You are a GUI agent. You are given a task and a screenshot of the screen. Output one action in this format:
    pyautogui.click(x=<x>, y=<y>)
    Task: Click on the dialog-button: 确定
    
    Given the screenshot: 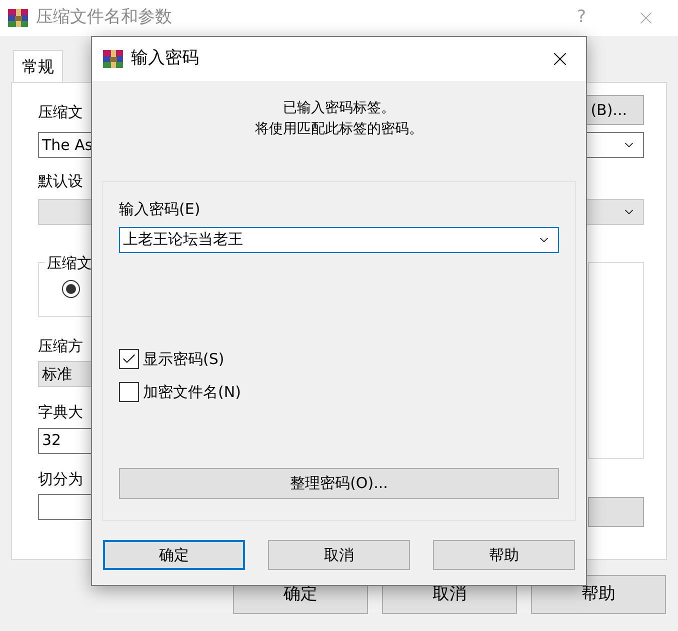 What is the action you would take?
    pyautogui.click(x=174, y=555)
    